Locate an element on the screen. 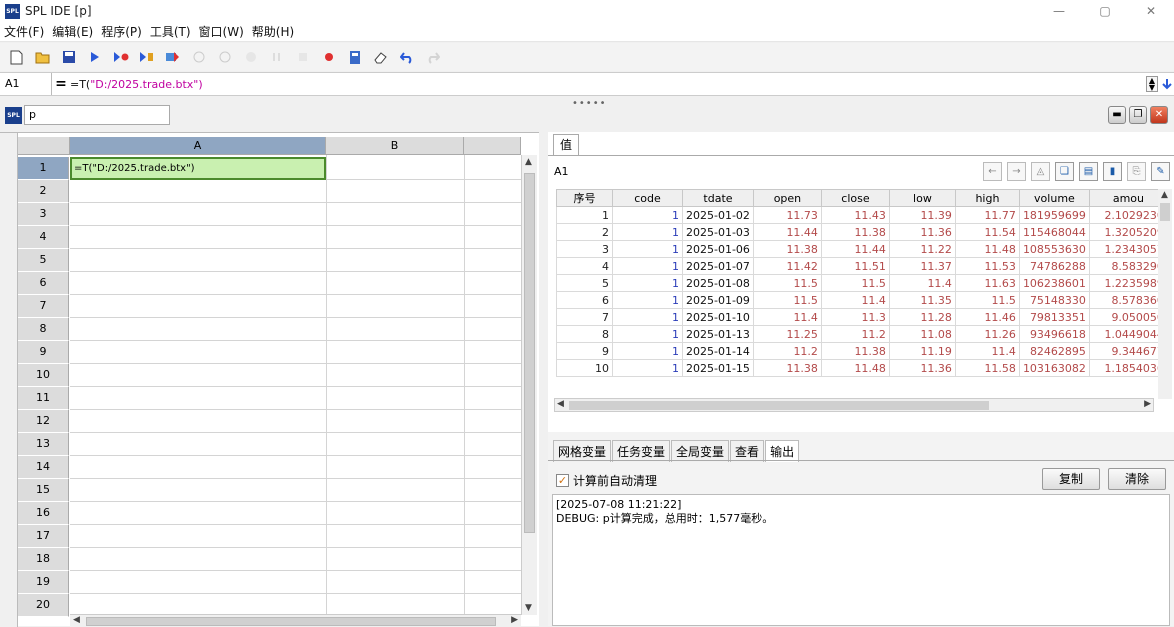  table-cell: 11.26 is located at coordinates (987, 334).